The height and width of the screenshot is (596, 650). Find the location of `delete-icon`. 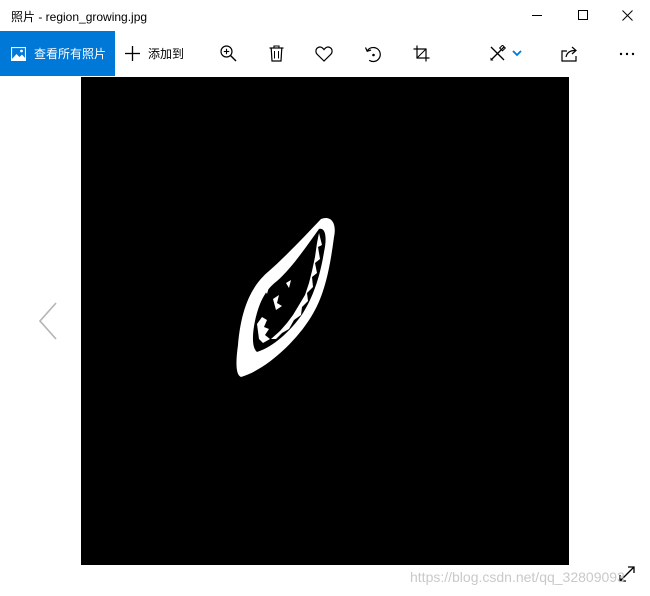

delete-icon is located at coordinates (276, 53).